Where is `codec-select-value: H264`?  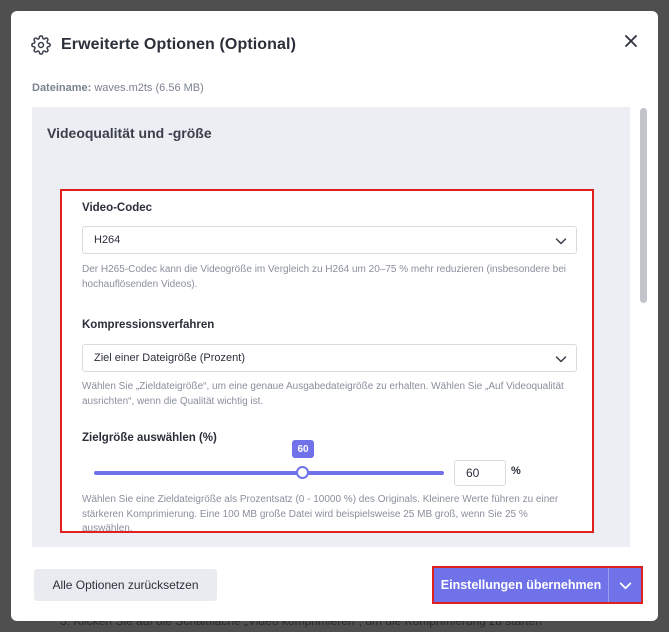
codec-select-value: H264 is located at coordinates (107, 240).